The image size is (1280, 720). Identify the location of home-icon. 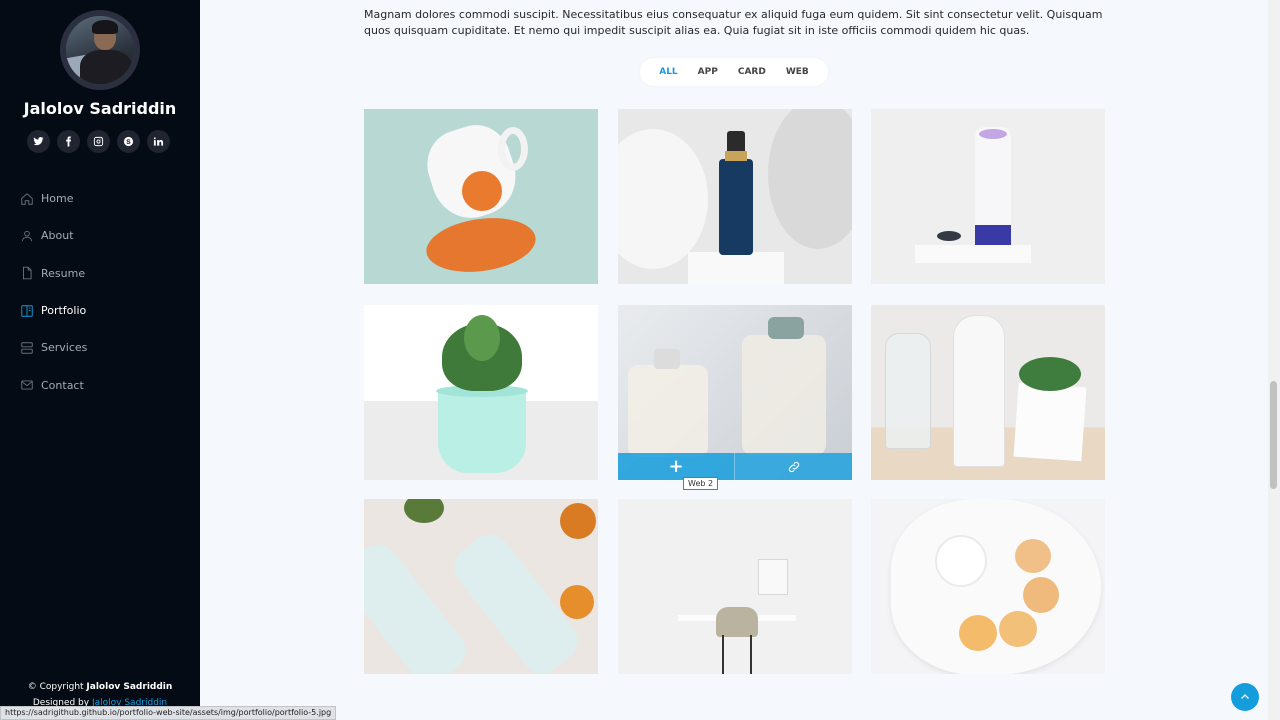
(27, 198).